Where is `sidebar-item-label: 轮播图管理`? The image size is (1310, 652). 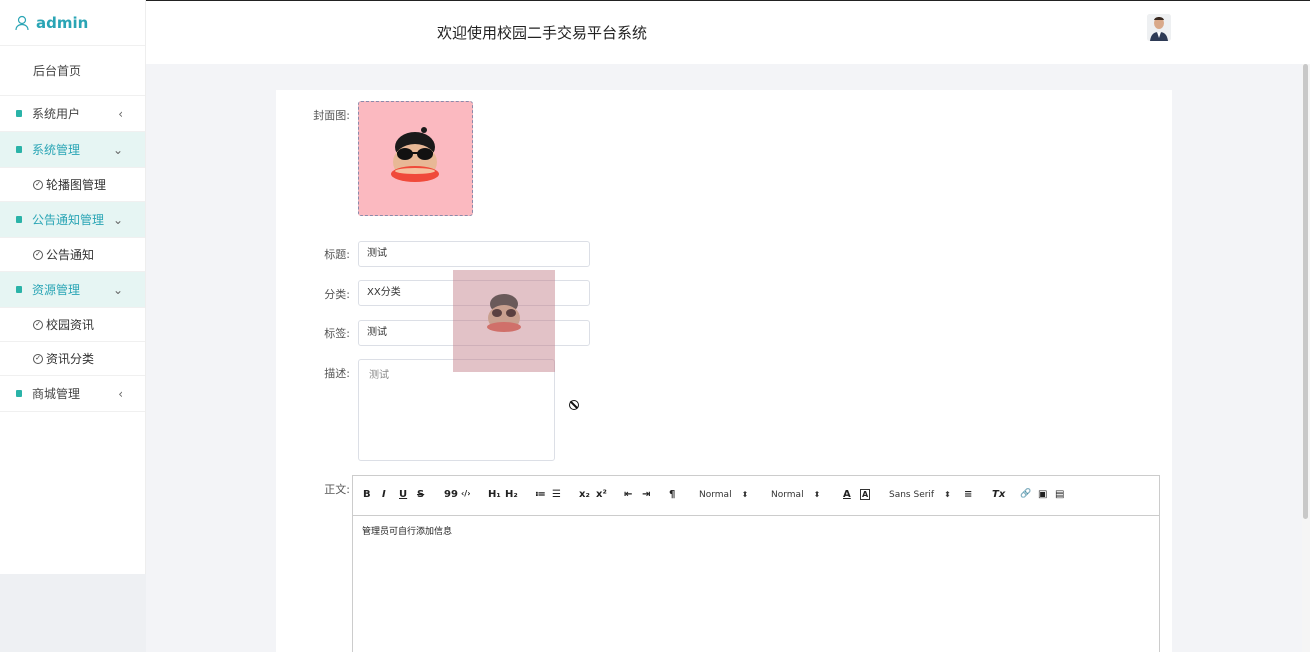 sidebar-item-label: 轮播图管理 is located at coordinates (76, 185).